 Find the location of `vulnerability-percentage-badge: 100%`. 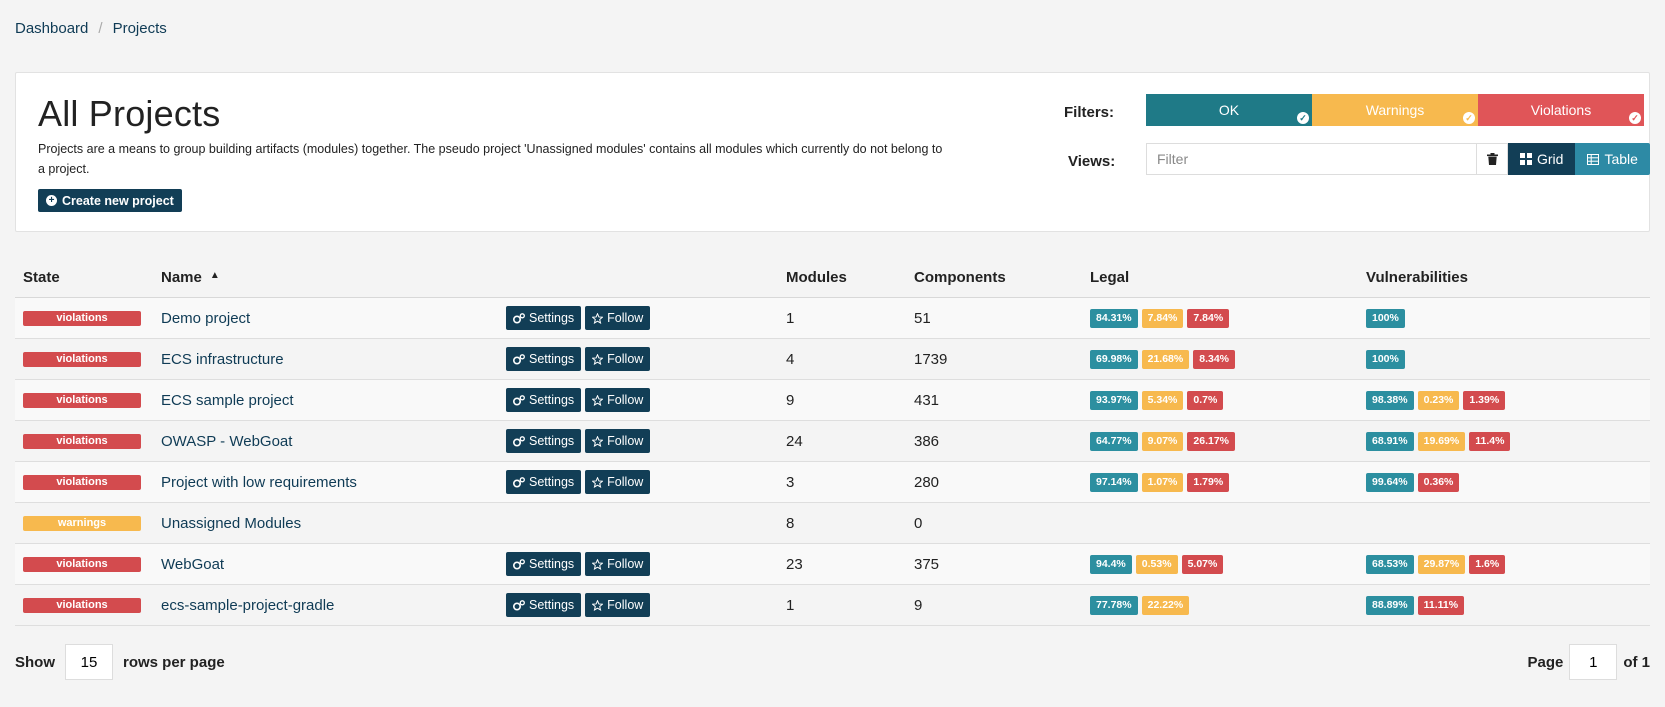

vulnerability-percentage-badge: 100% is located at coordinates (1385, 318).